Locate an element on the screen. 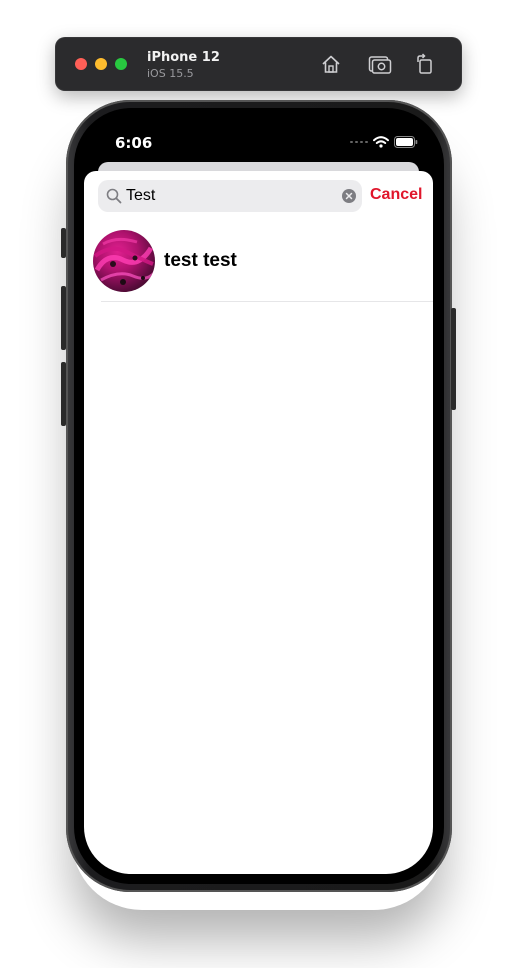 The width and height of the screenshot is (517, 968). power-button is located at coordinates (453, 359).